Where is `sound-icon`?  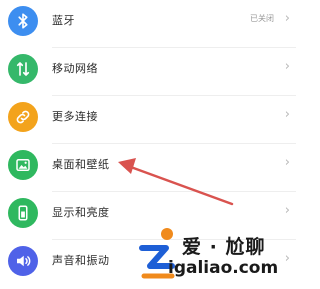
sound-icon is located at coordinates (23, 261).